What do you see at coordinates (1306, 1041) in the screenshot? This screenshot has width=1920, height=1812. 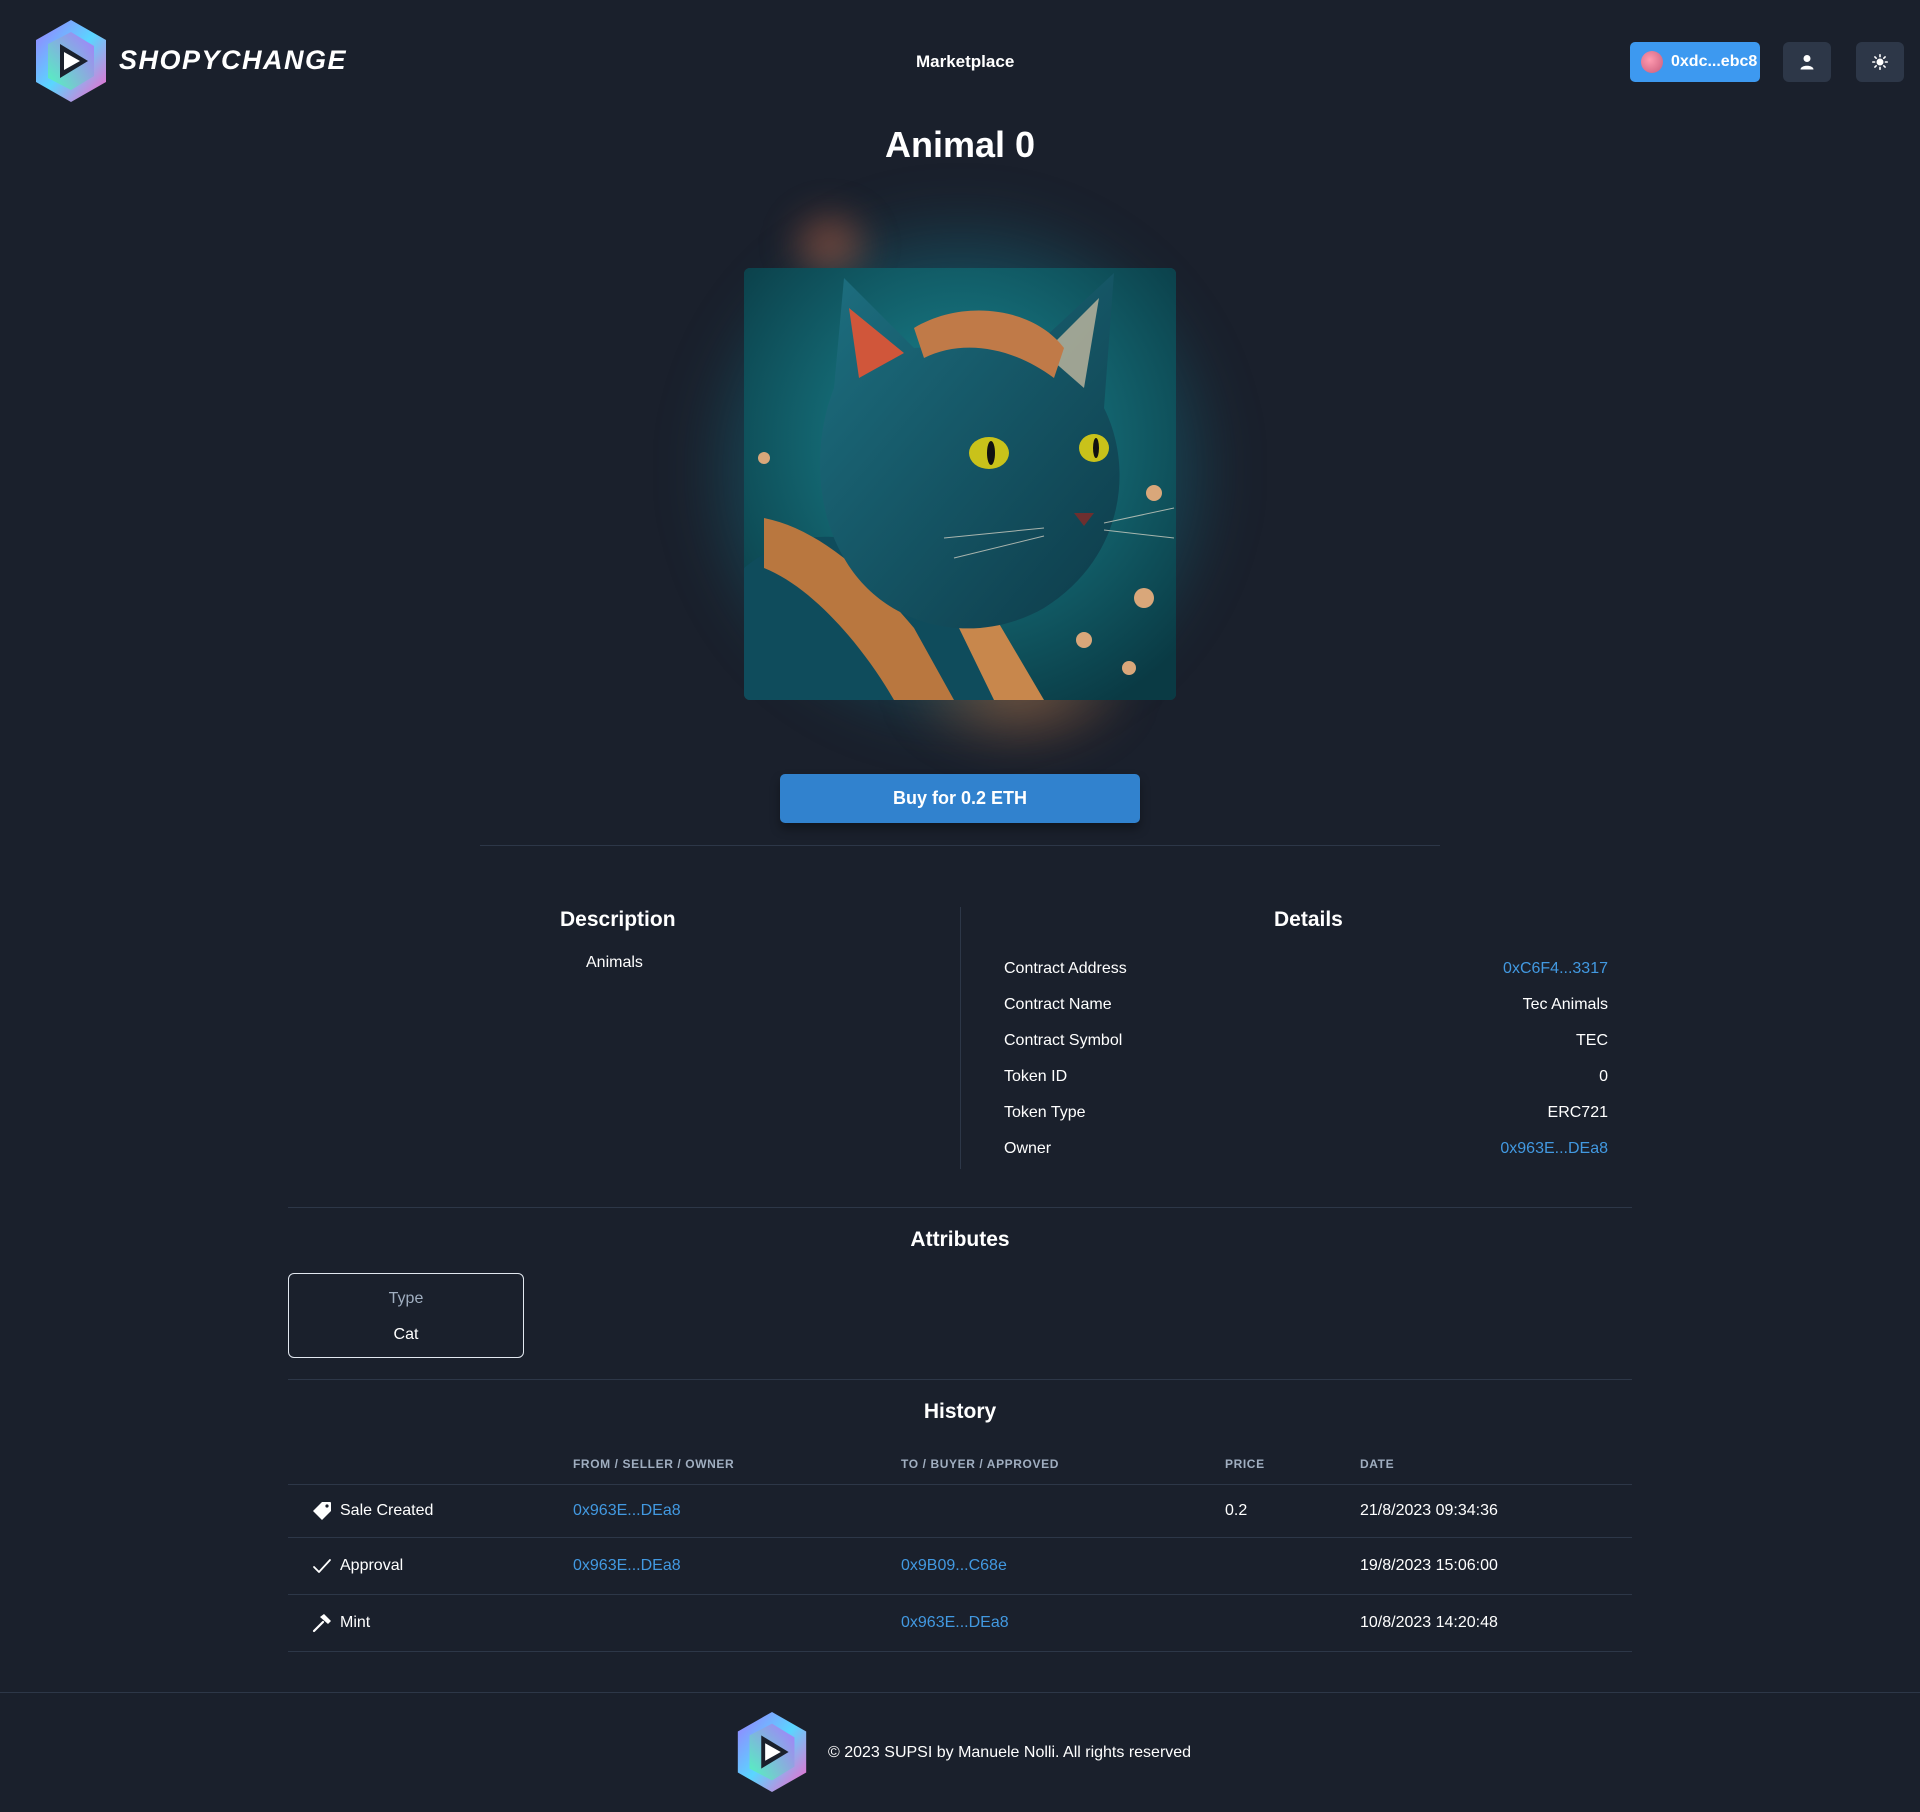 I see `detail-row-contract-symbol: Contract Symbol TEC` at bounding box center [1306, 1041].